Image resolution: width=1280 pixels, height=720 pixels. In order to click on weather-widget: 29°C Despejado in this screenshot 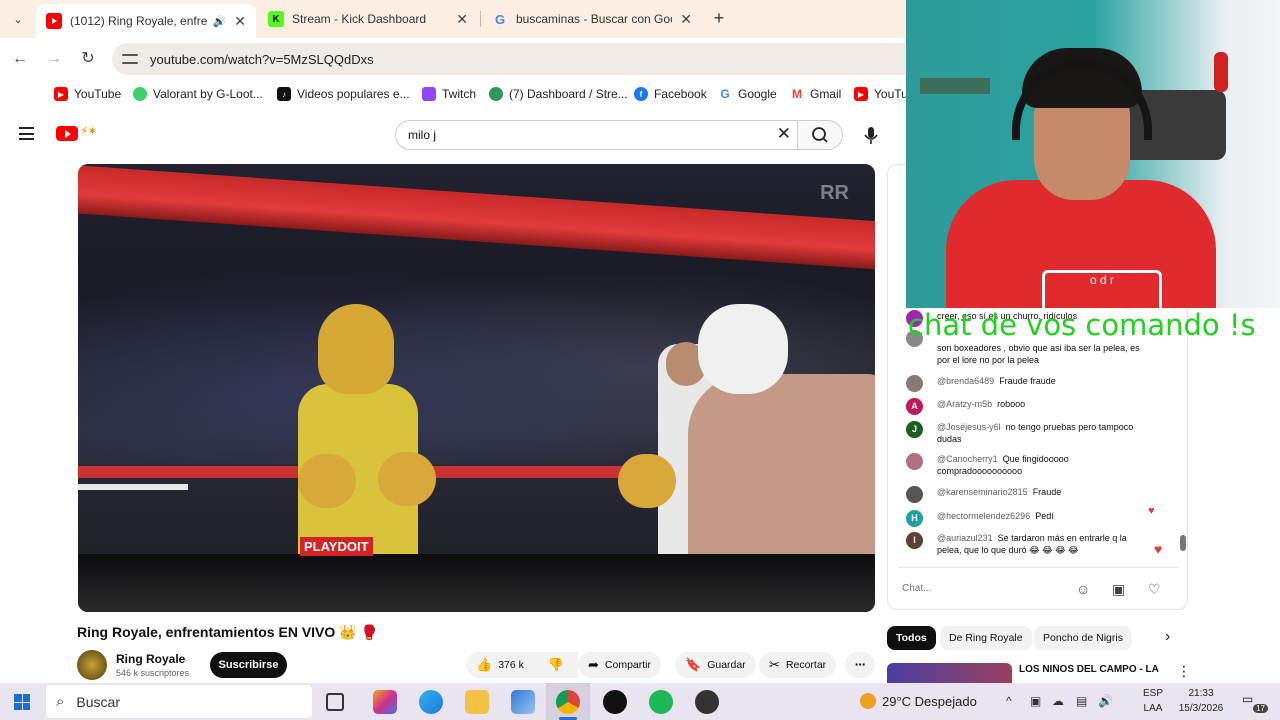, I will do `click(918, 701)`.